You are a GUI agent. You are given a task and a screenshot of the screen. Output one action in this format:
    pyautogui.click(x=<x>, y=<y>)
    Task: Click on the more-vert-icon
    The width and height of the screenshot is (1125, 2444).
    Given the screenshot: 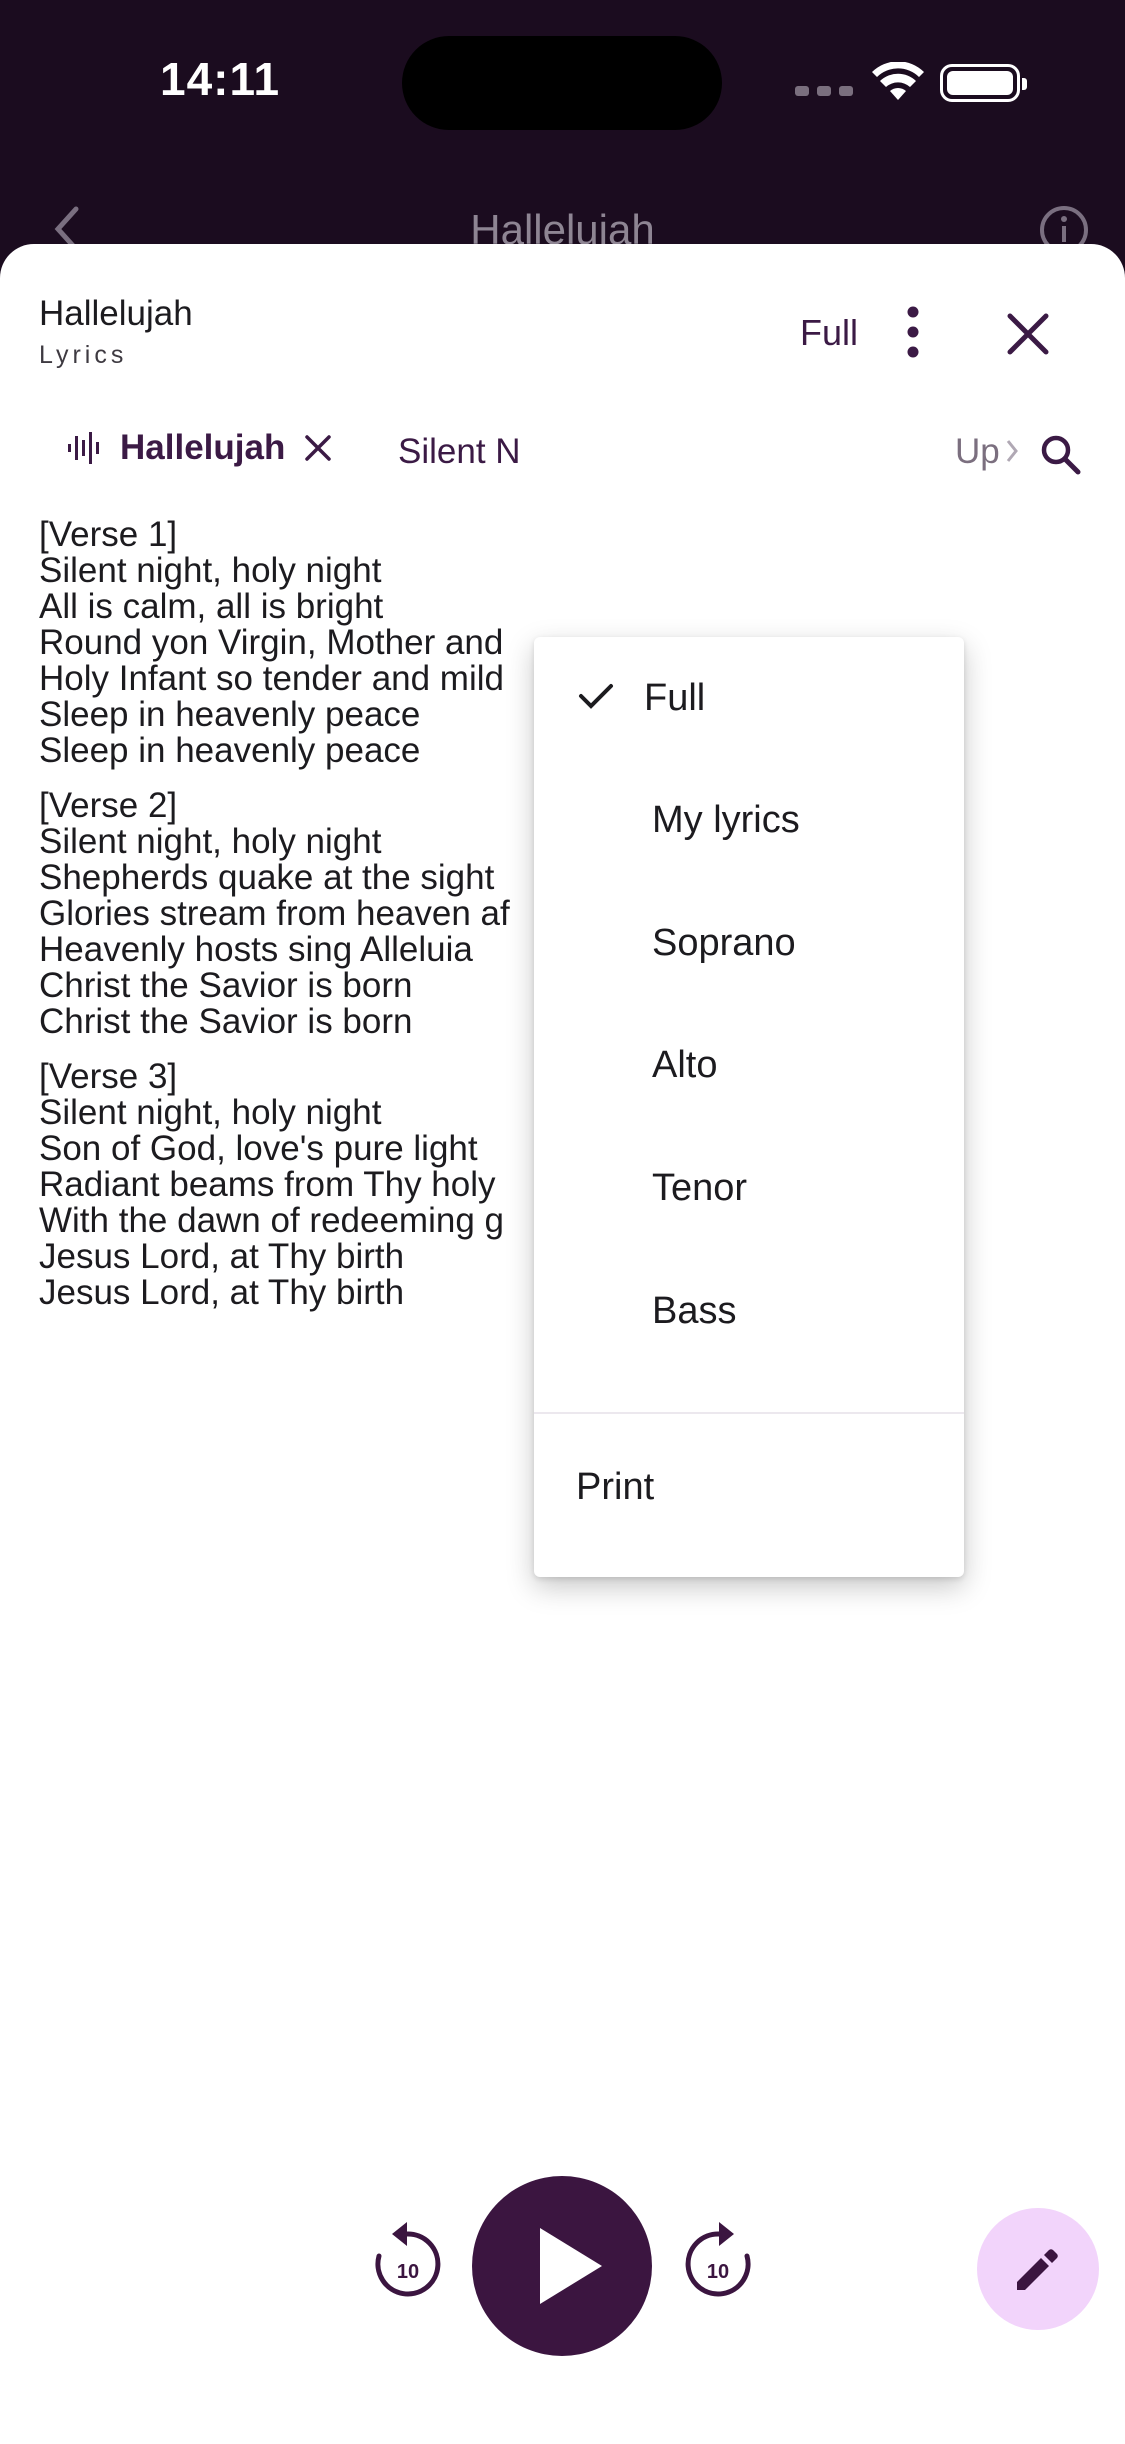 What is the action you would take?
    pyautogui.click(x=913, y=332)
    